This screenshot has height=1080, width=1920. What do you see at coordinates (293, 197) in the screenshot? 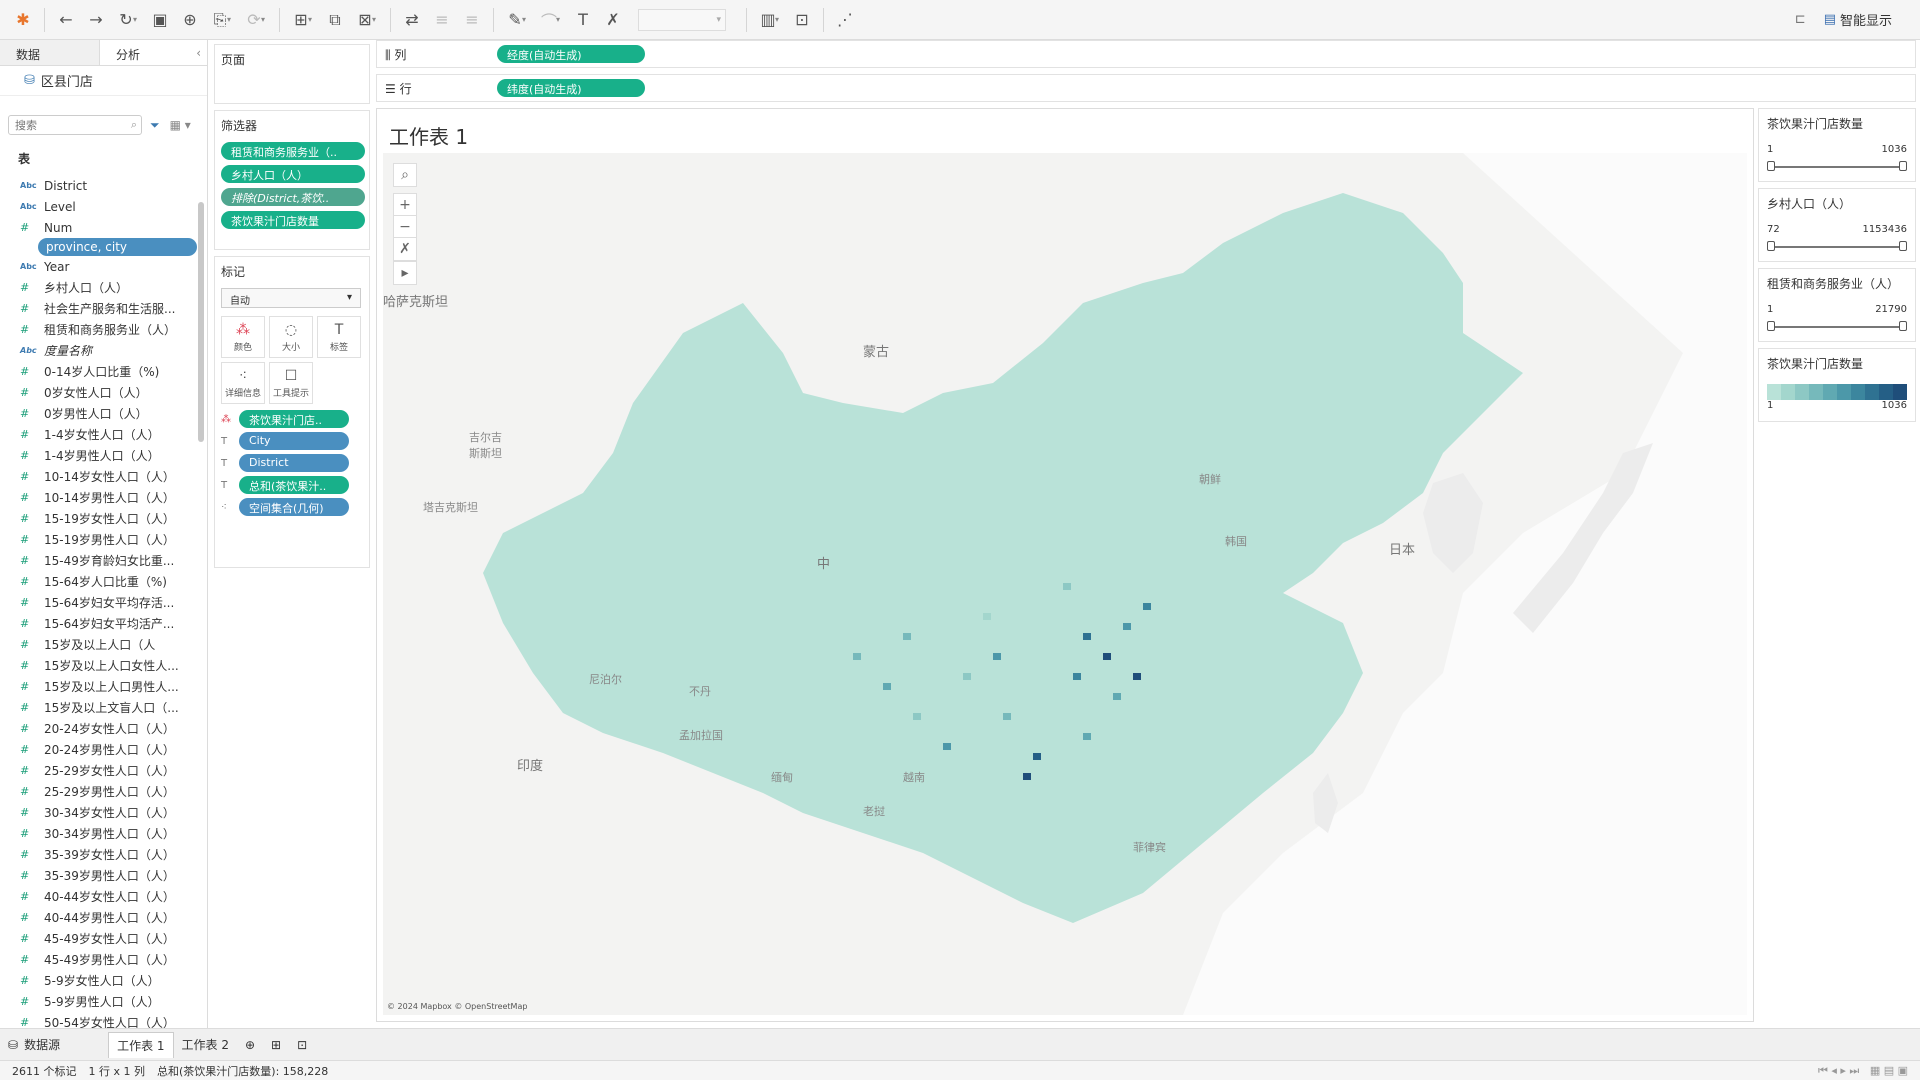
I see `filter-pill: 排除(District,茶饮..` at bounding box center [293, 197].